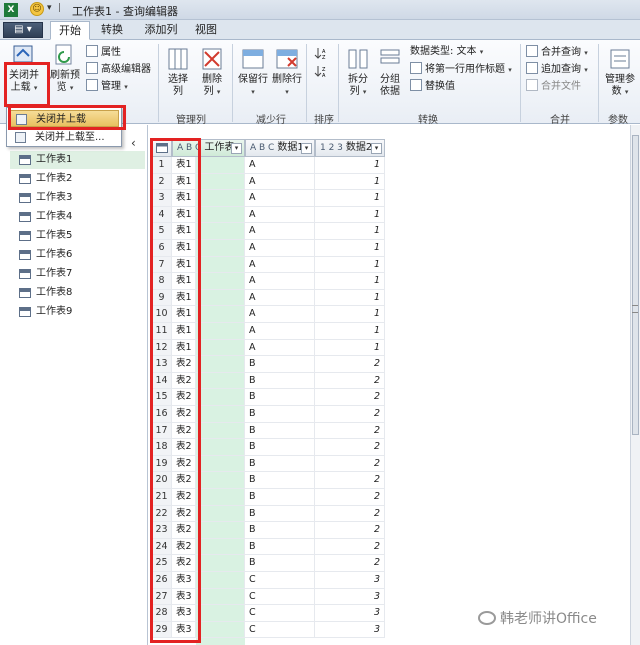  Describe the element at coordinates (389, 514) in the screenshot. I see `table-row: 22 表2 B 2` at that location.